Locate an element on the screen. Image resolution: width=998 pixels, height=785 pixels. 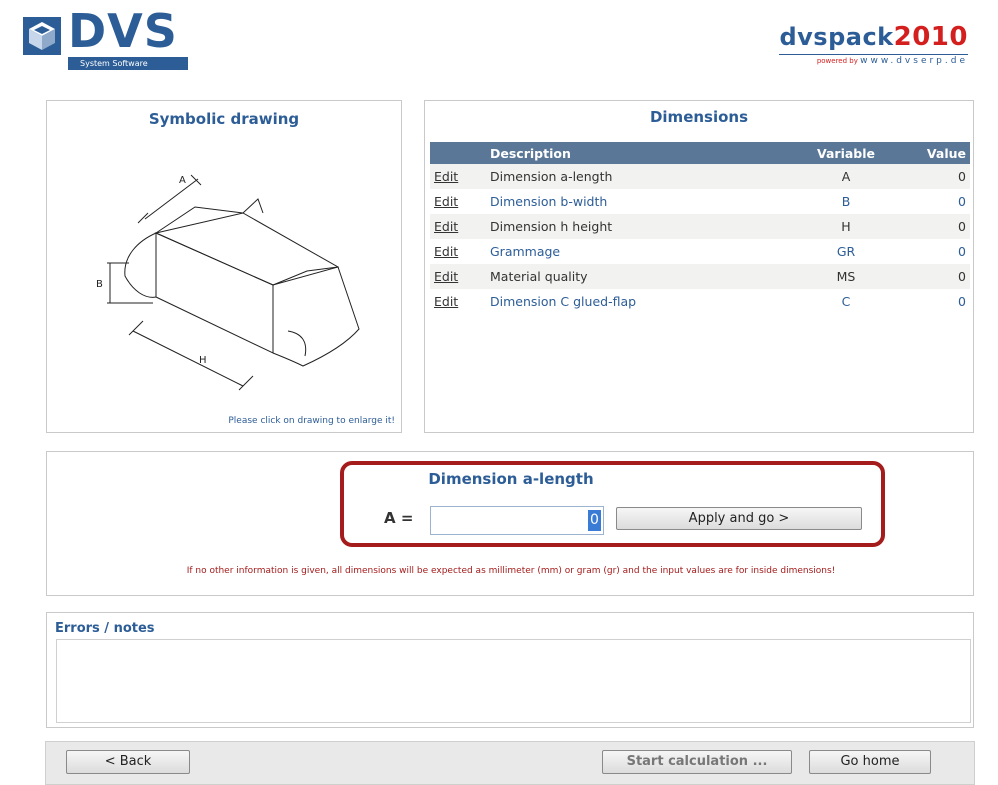
variable-label: A = is located at coordinates (399, 518).